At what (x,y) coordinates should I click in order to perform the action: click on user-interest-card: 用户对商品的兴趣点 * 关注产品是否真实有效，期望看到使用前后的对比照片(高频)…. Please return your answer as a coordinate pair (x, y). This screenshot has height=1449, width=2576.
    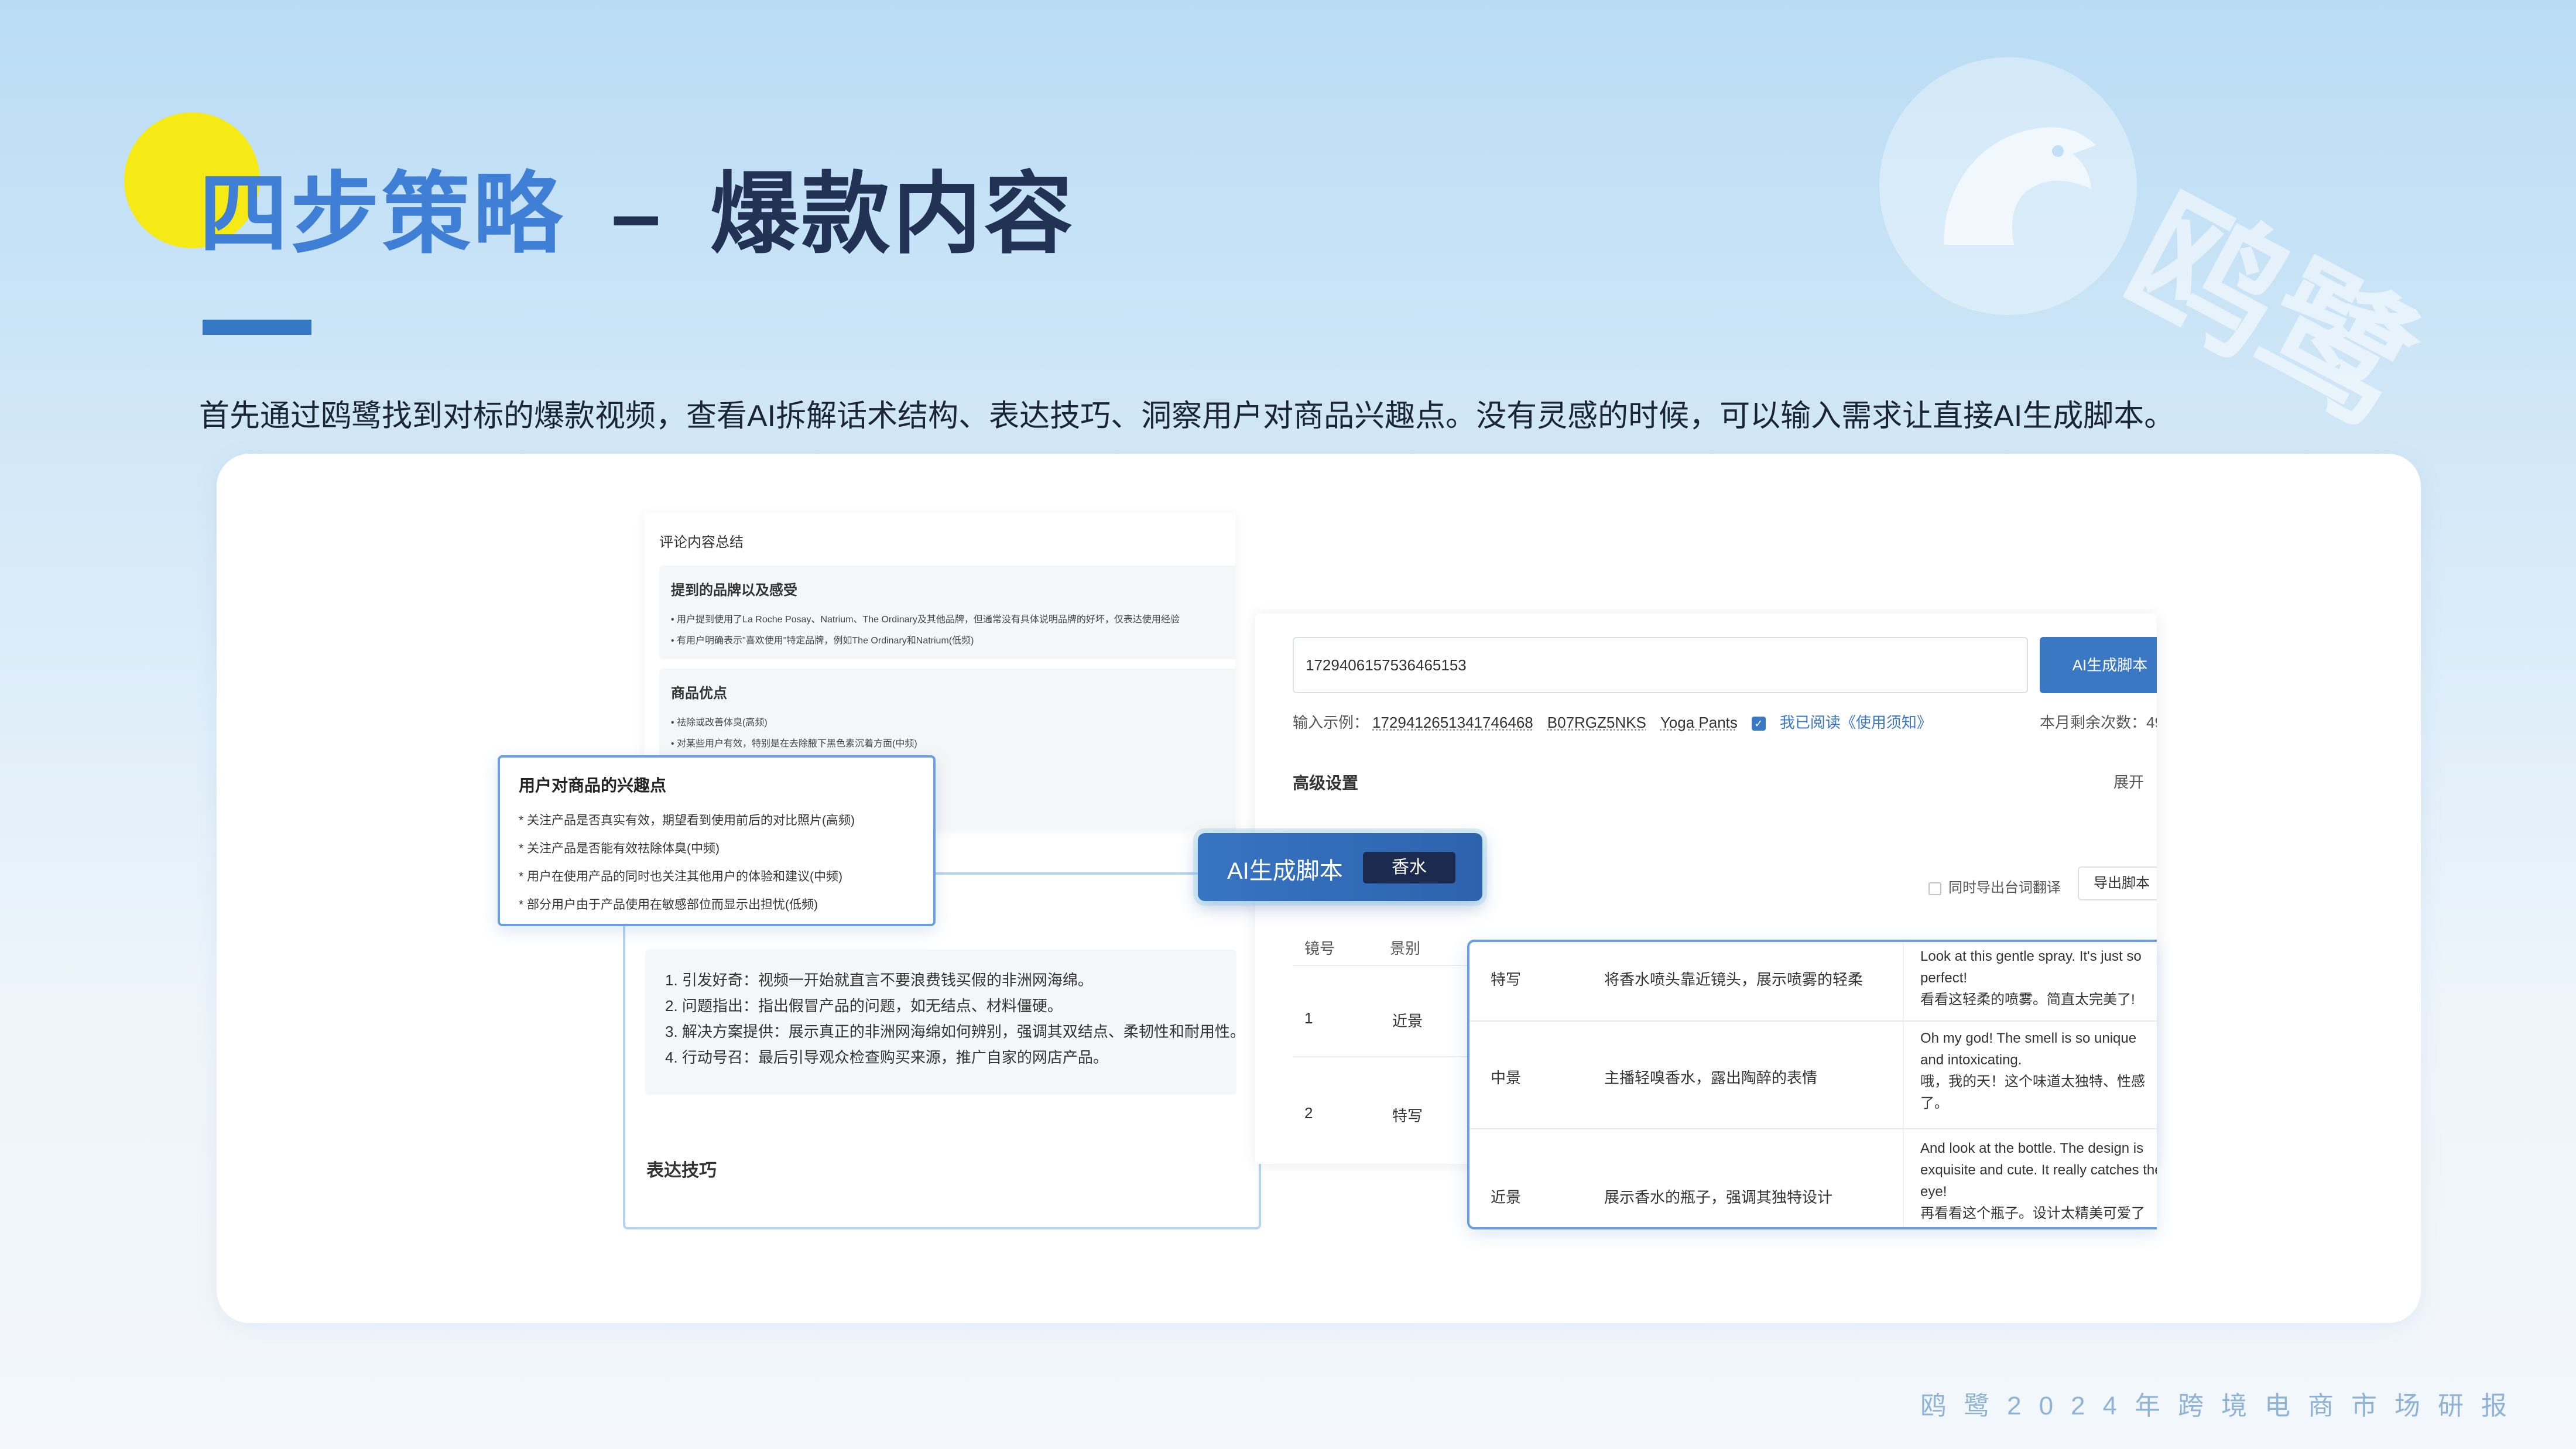
    Looking at the image, I should click on (717, 840).